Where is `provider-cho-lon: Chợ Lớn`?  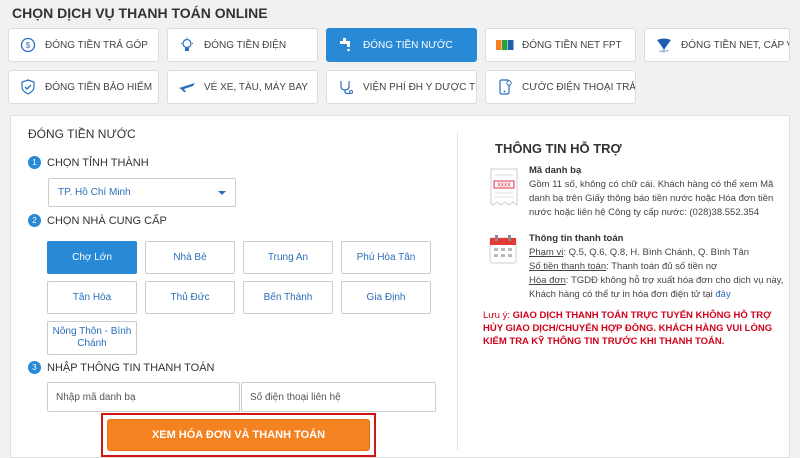
provider-cho-lon: Chợ Lớn is located at coordinates (92, 257).